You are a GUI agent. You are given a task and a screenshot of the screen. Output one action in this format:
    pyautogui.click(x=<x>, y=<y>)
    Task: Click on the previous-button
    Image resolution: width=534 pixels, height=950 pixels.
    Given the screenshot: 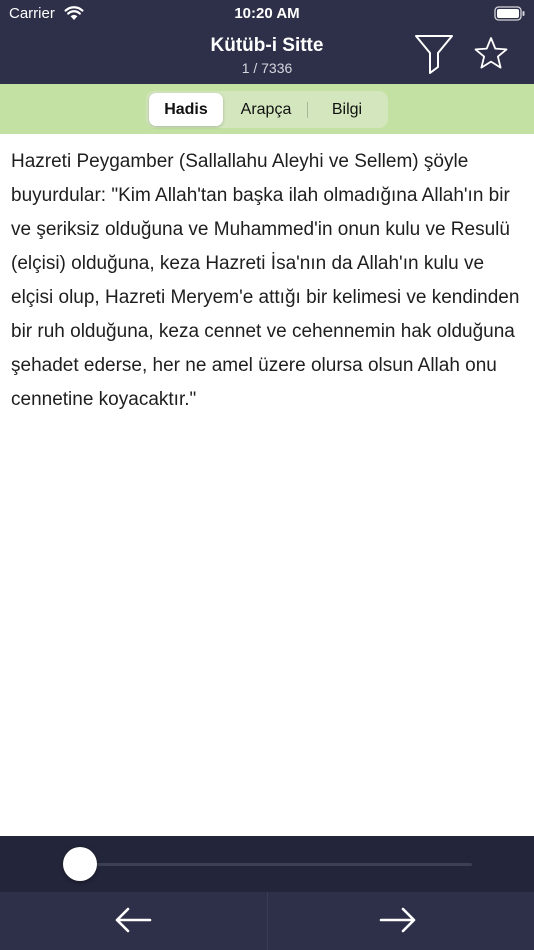 What is the action you would take?
    pyautogui.click(x=133, y=921)
    